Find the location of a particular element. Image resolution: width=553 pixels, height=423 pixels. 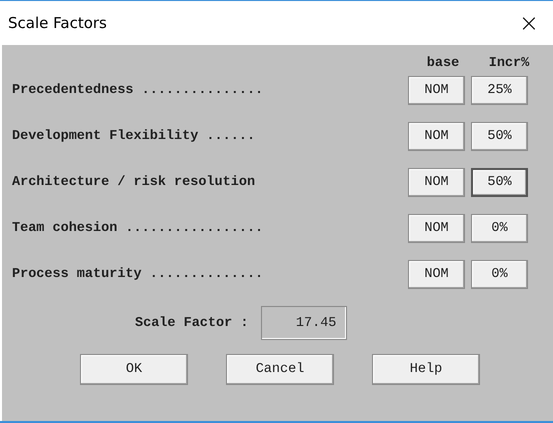

scale-factor-label: Scale Factor : is located at coordinates (191, 323).